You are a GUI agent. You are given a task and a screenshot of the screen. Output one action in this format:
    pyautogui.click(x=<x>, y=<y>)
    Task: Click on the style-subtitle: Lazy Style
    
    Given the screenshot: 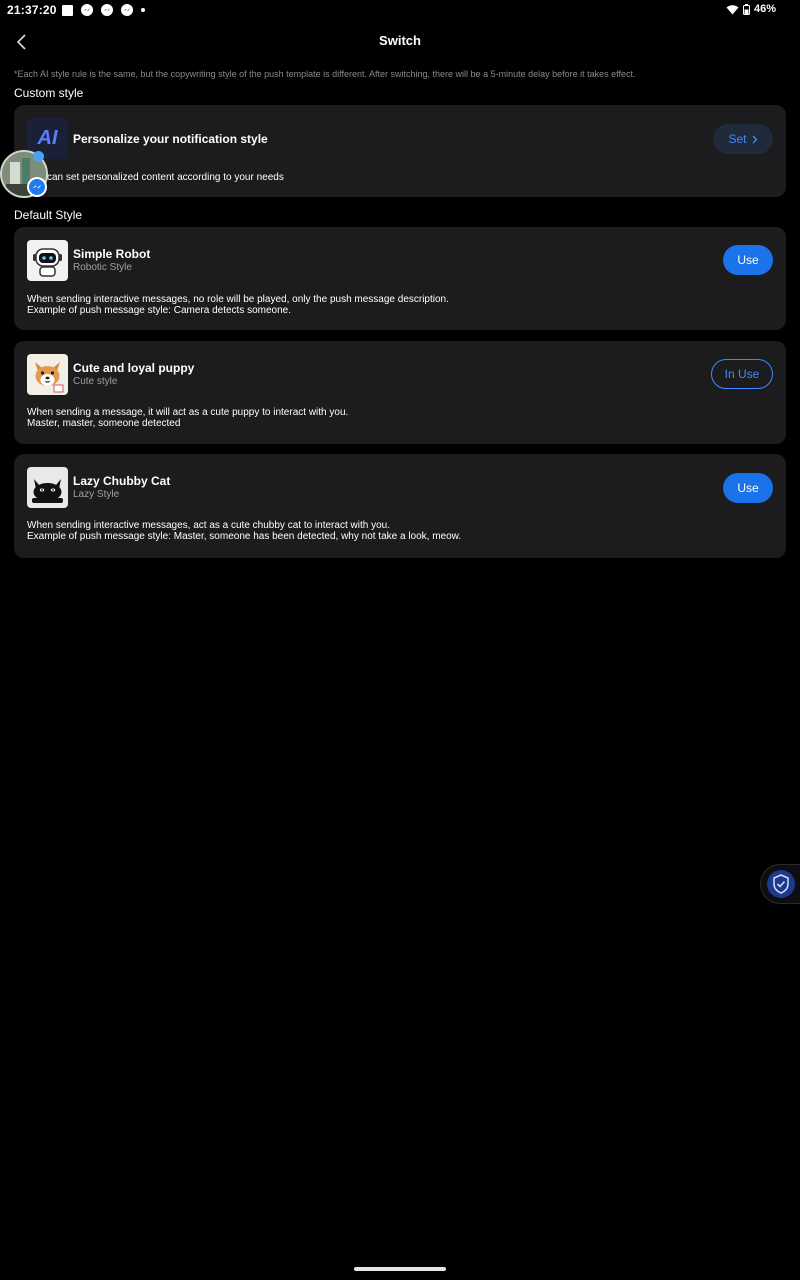 What is the action you would take?
    pyautogui.click(x=96, y=494)
    